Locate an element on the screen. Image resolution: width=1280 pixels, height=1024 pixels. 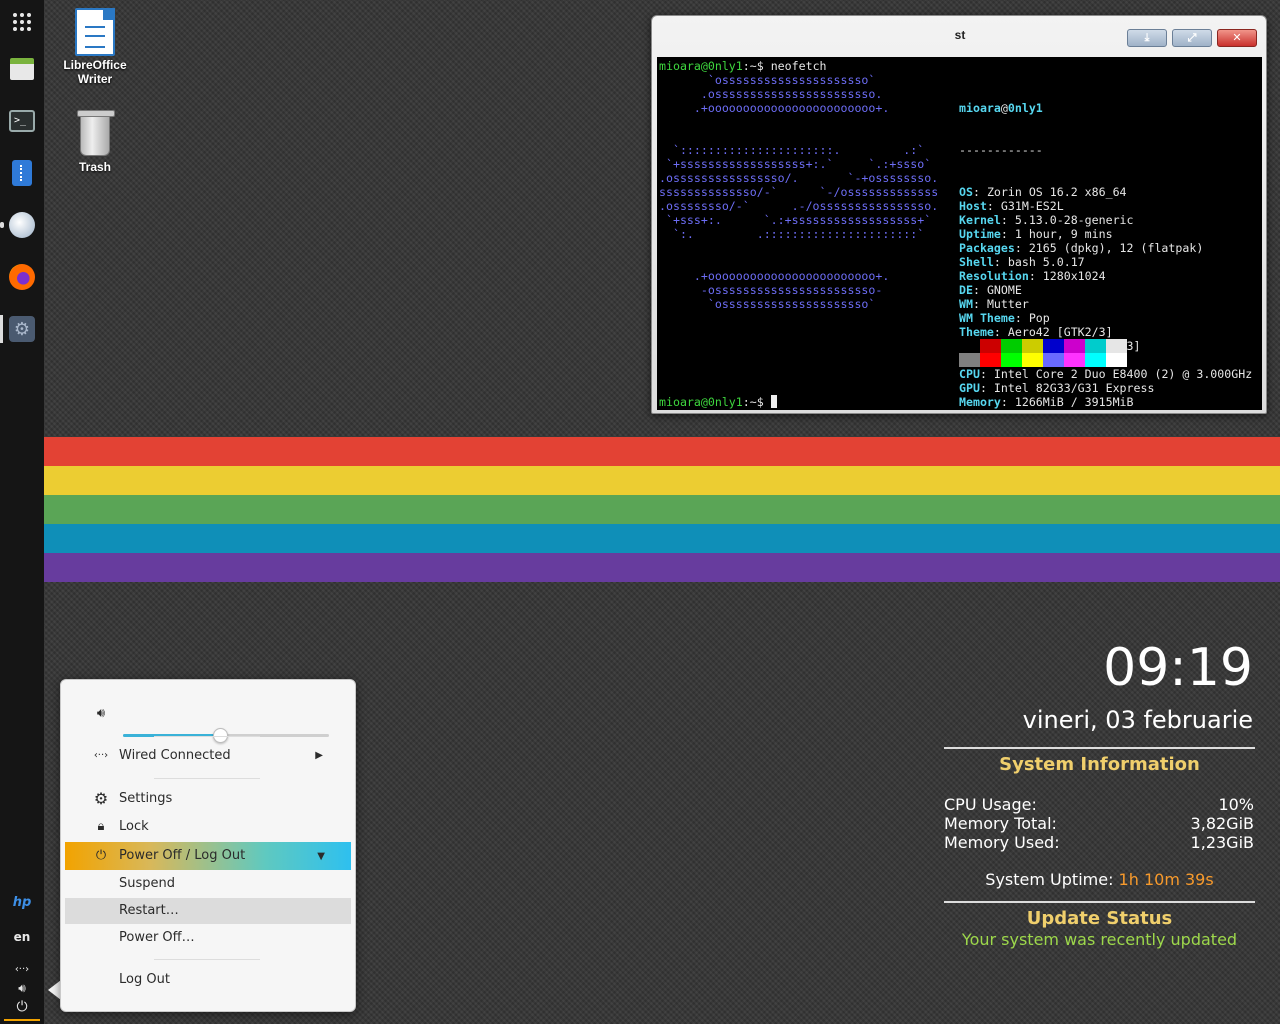
clock-time: 09:19 is located at coordinates (1178, 668).